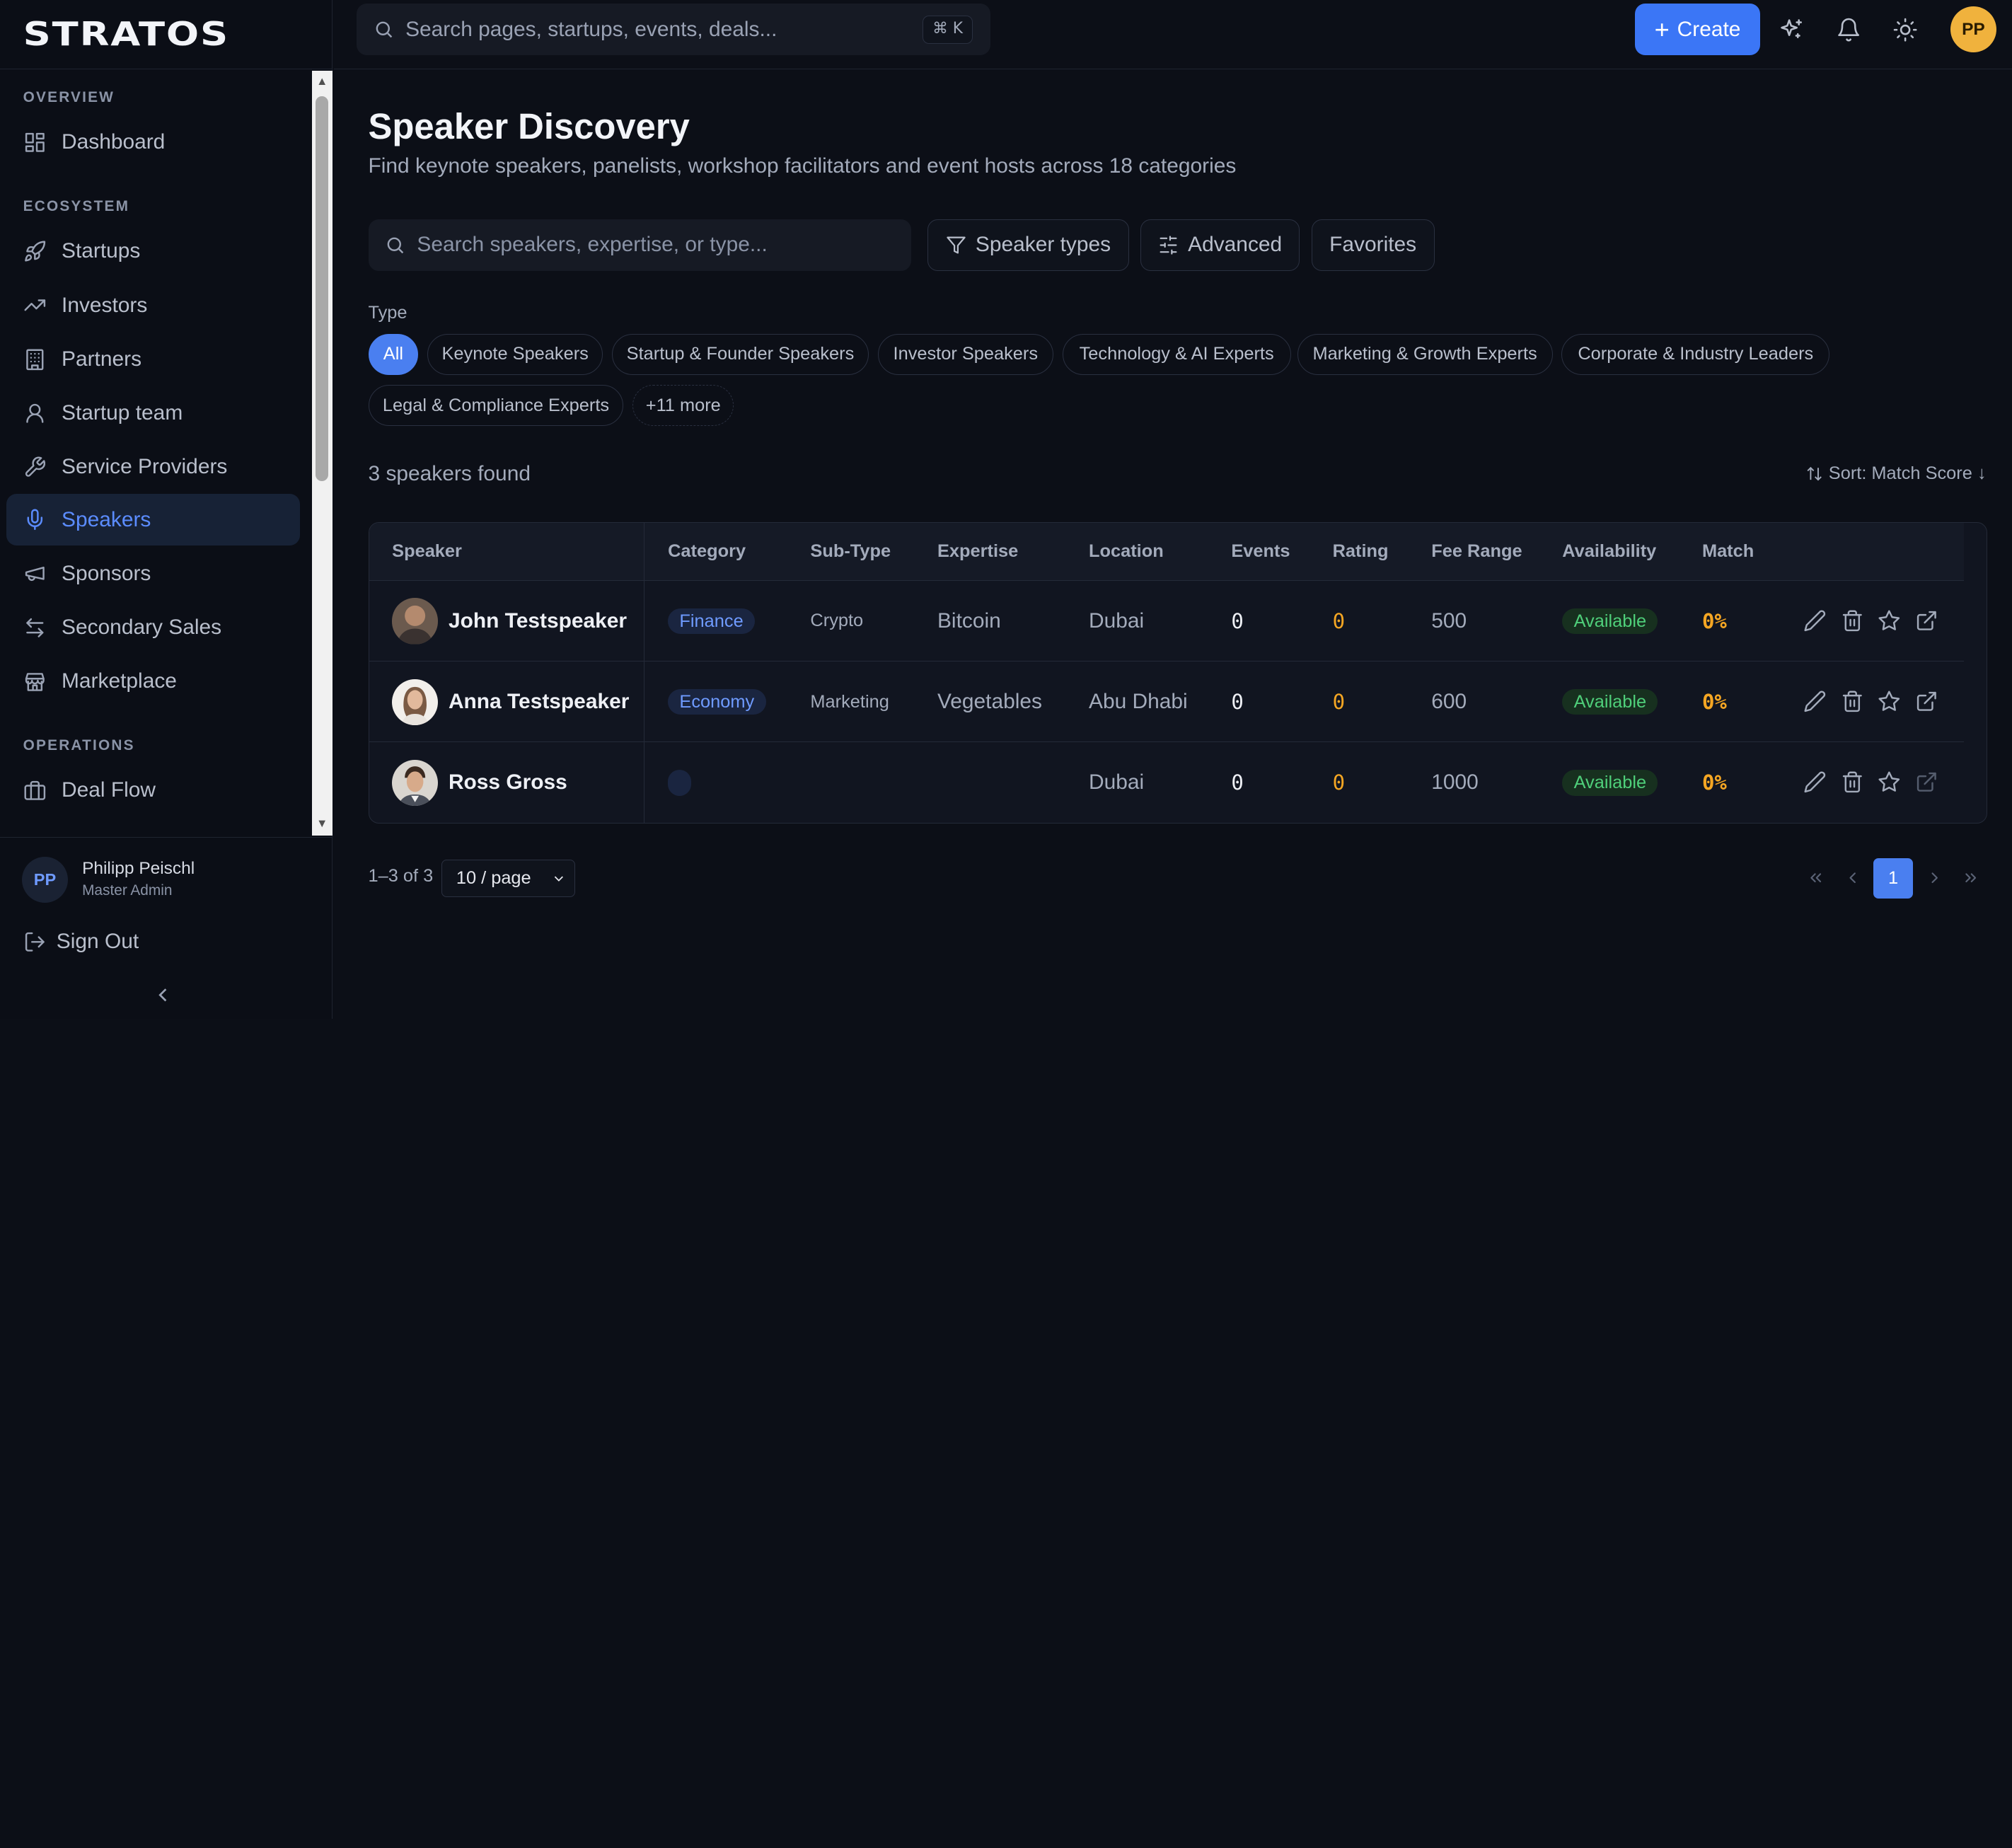 This screenshot has width=2012, height=1848. Describe the element at coordinates (153, 413) in the screenshot. I see `sidebar-item-startup-team: Startup team` at that location.